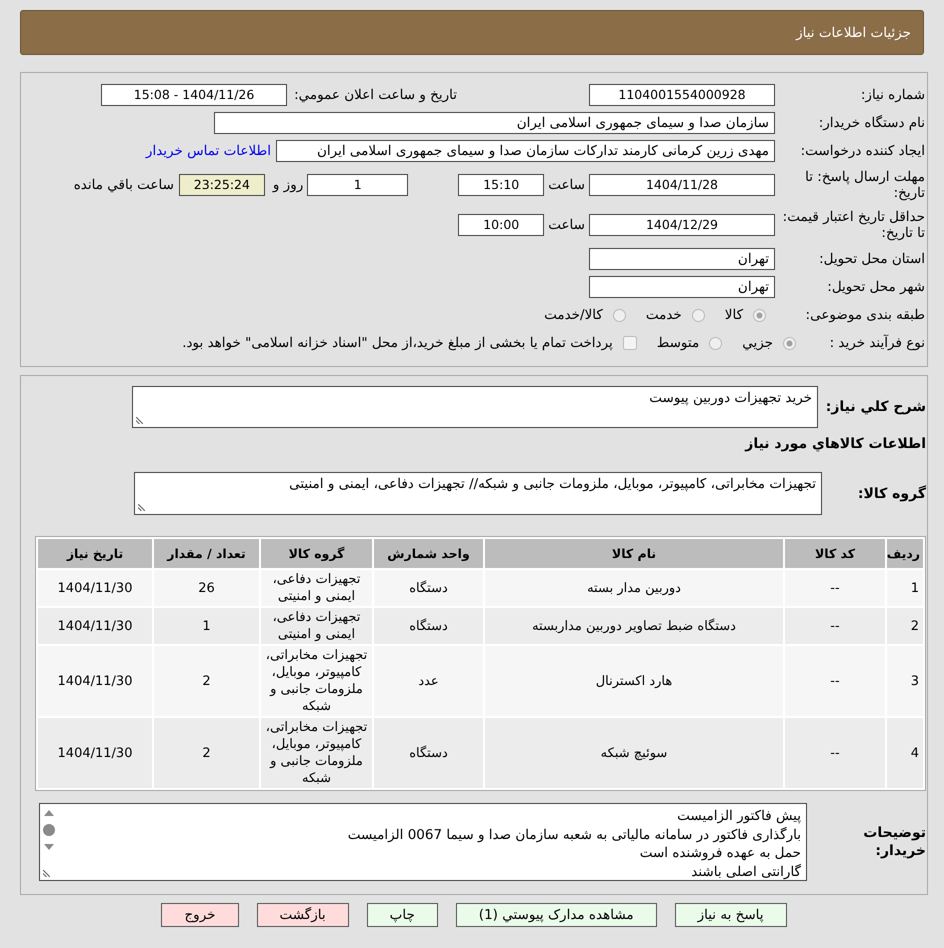  Describe the element at coordinates (402, 915) in the screenshot. I see `action-button: چاپ` at that location.